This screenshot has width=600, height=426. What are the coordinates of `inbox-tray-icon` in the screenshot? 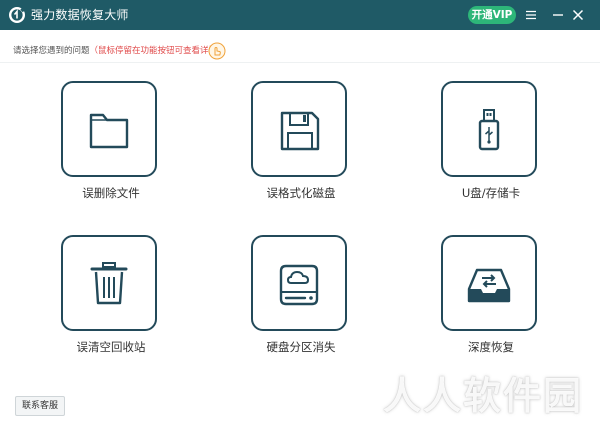 It's located at (489, 285).